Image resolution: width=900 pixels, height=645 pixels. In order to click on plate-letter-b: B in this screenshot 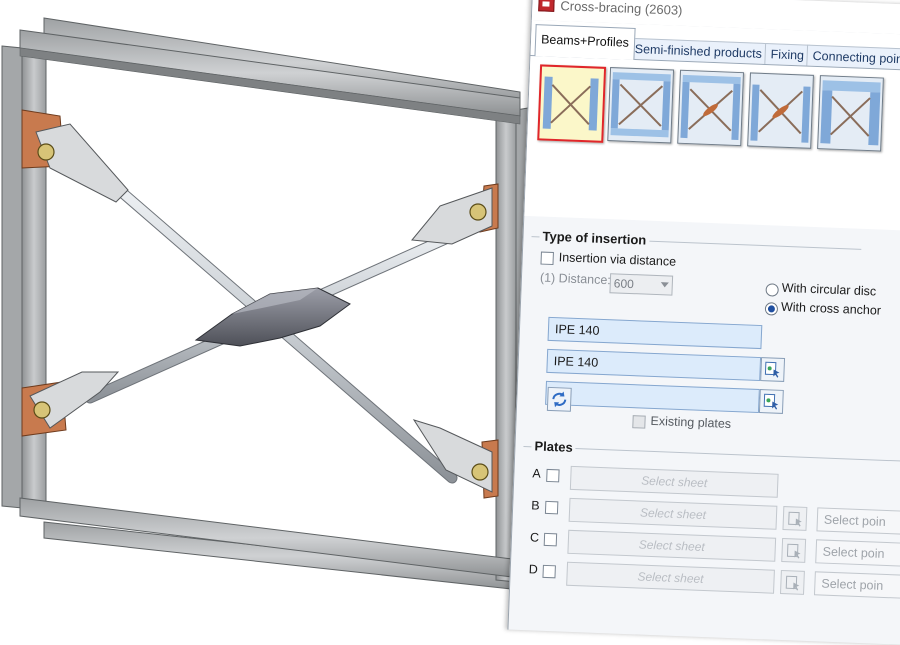, I will do `click(535, 505)`.